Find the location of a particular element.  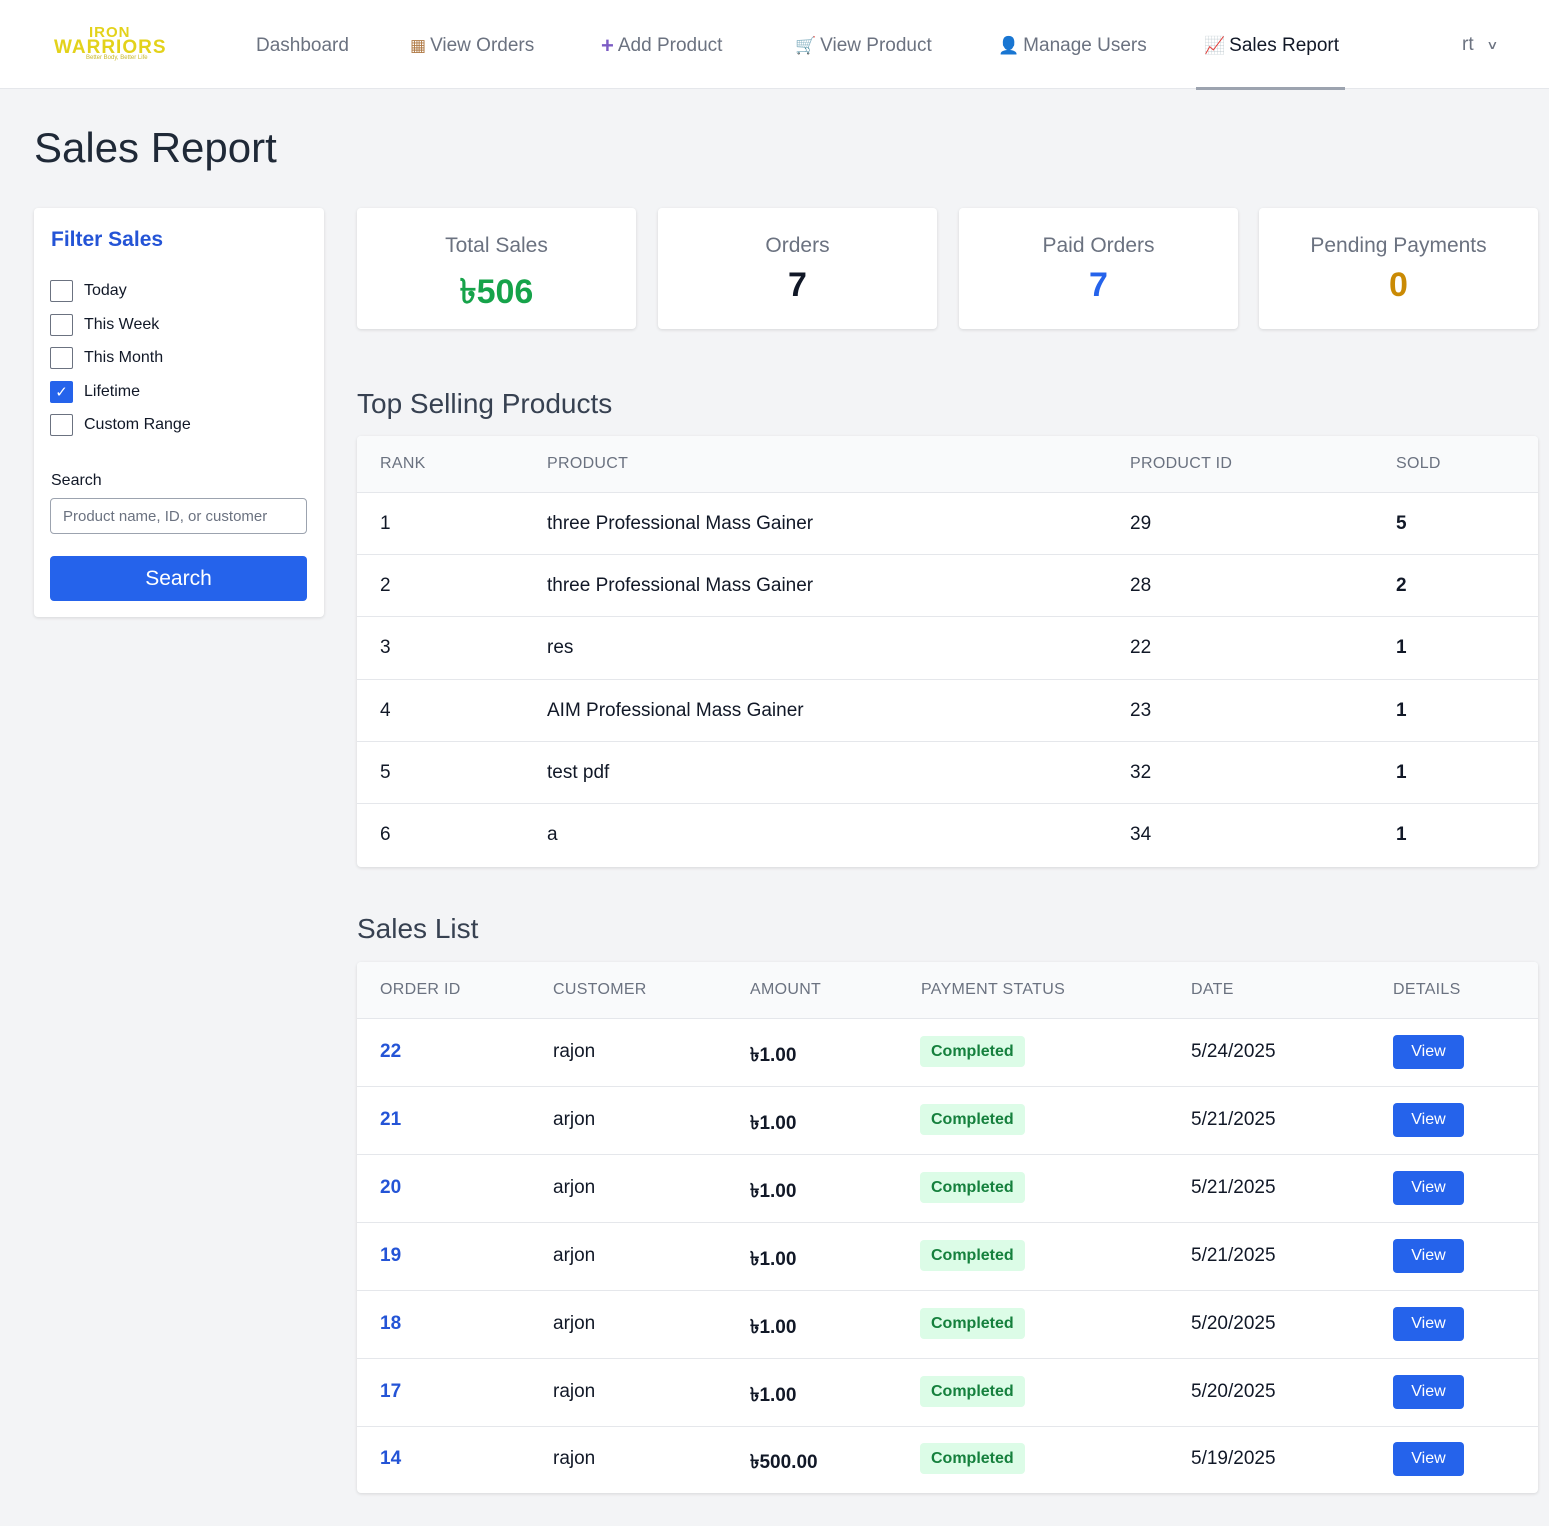

search-button: Search is located at coordinates (178, 578).